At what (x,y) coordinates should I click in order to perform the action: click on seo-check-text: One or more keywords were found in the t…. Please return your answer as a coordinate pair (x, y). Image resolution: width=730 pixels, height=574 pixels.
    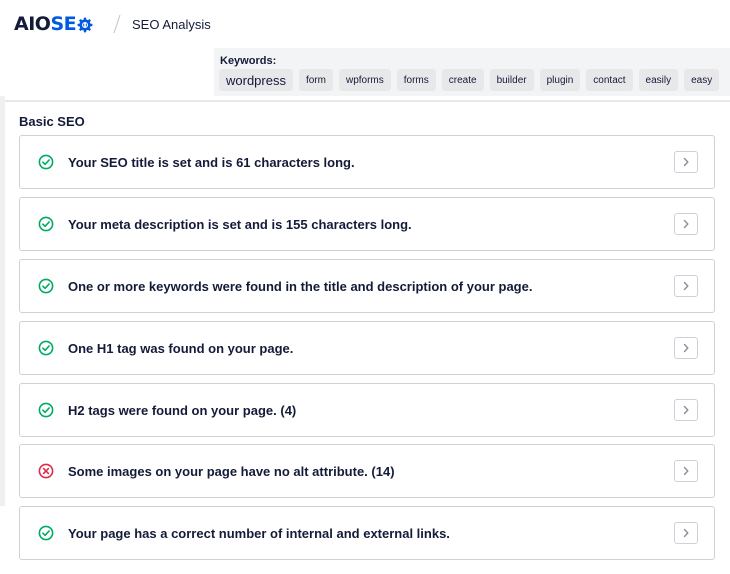
    Looking at the image, I should click on (300, 286).